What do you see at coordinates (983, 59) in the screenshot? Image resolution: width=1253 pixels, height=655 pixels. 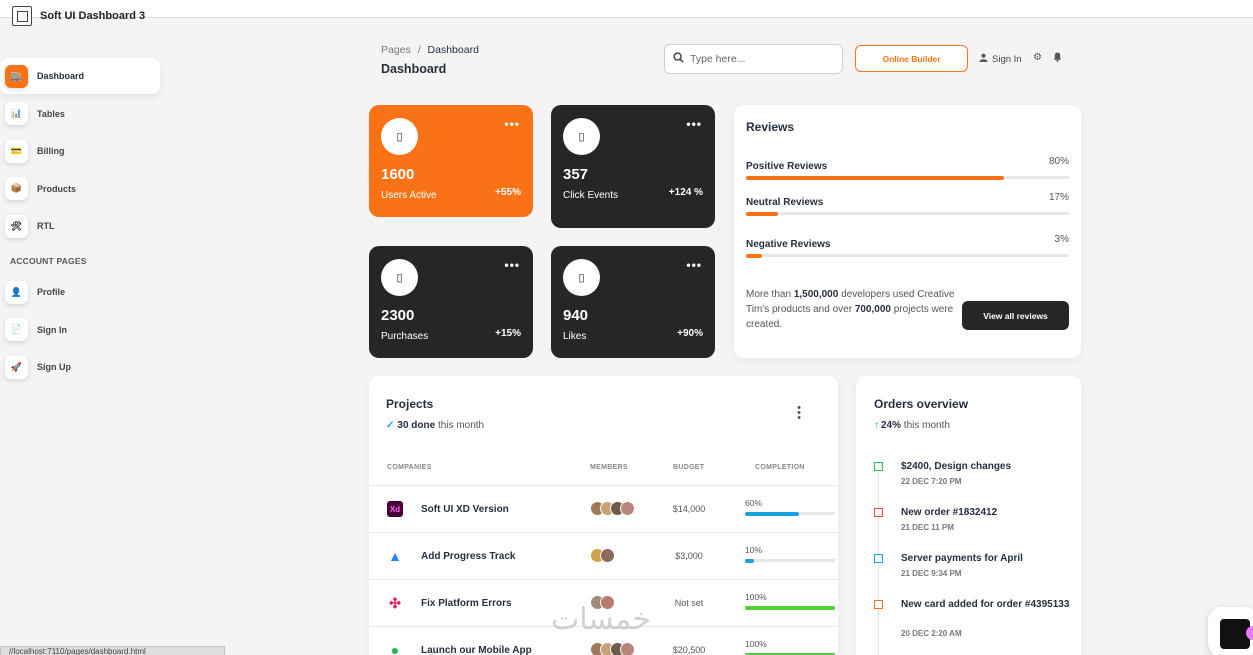 I see `user-icon` at bounding box center [983, 59].